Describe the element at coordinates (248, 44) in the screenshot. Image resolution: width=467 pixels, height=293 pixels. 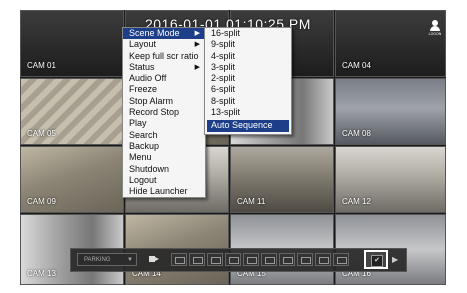
I see `submenu-item-9-split: 9-split` at that location.